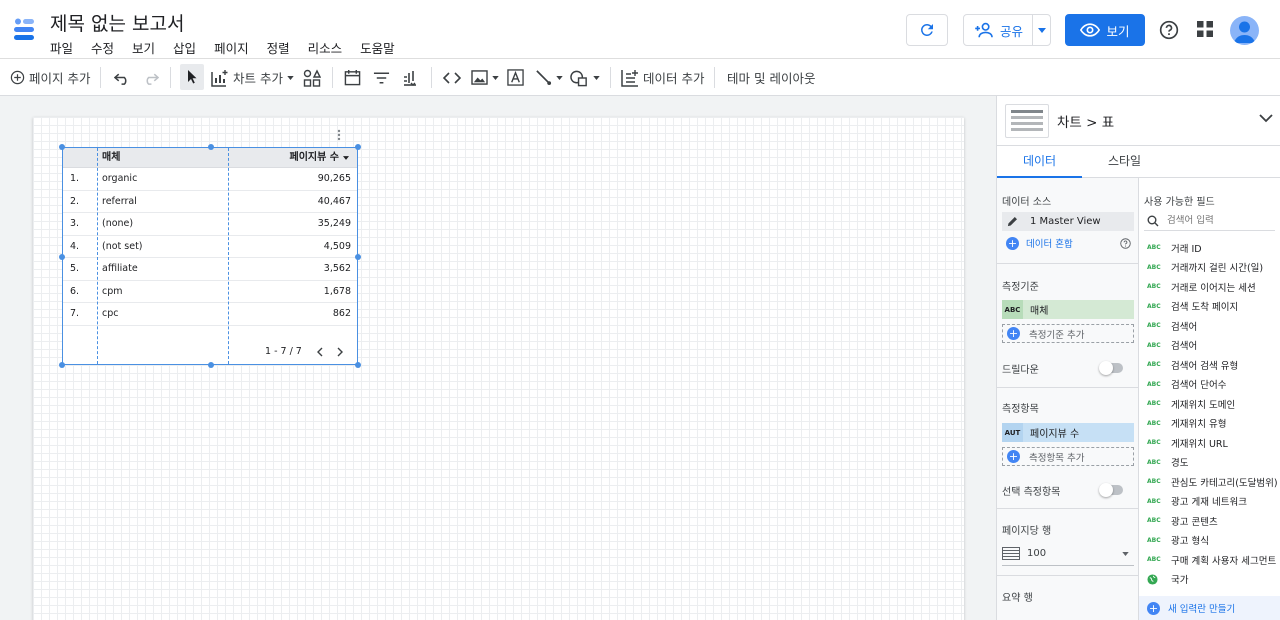 Image resolution: width=1280 pixels, height=620 pixels. I want to click on date-range-button, so click(352, 77).